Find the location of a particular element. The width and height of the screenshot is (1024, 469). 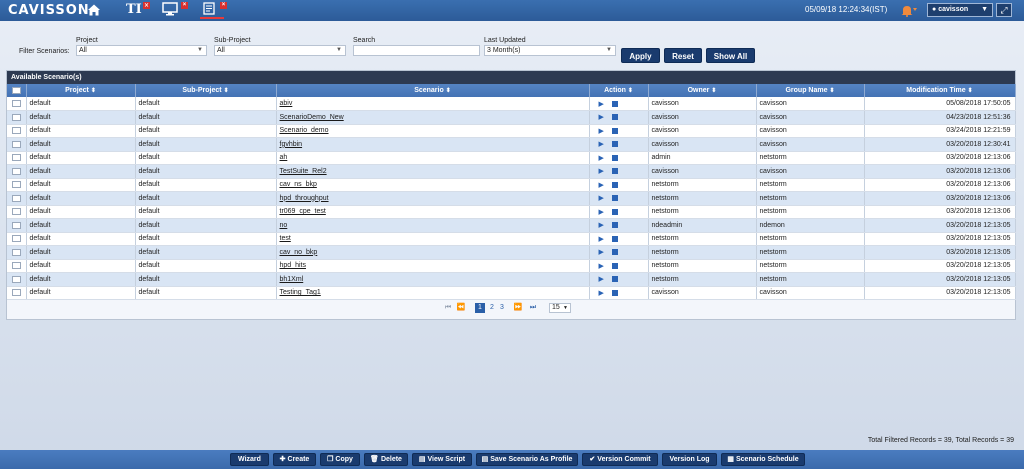

prev-page-icon: ⏪ is located at coordinates (461, 308).